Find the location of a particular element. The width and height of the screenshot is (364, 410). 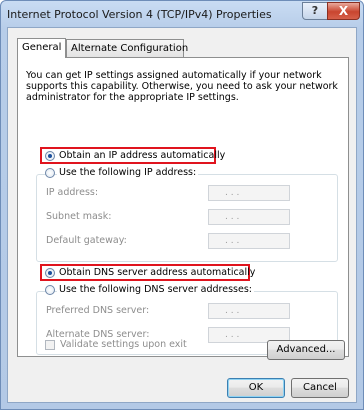

preferred-dns-input: . . . is located at coordinates (249, 311).